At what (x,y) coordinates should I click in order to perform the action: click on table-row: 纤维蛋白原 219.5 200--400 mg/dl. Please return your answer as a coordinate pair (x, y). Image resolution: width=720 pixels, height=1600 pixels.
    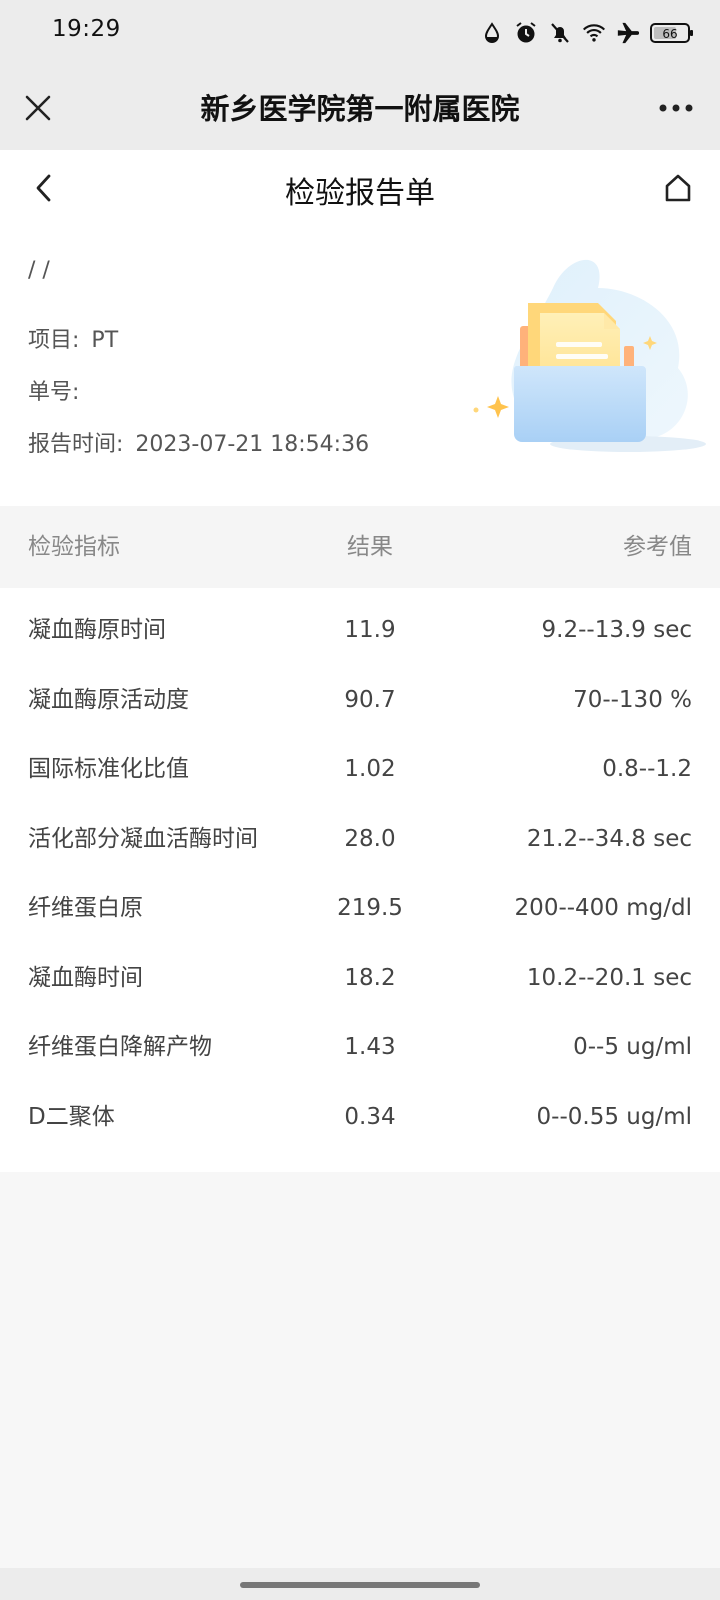
    Looking at the image, I should click on (360, 909).